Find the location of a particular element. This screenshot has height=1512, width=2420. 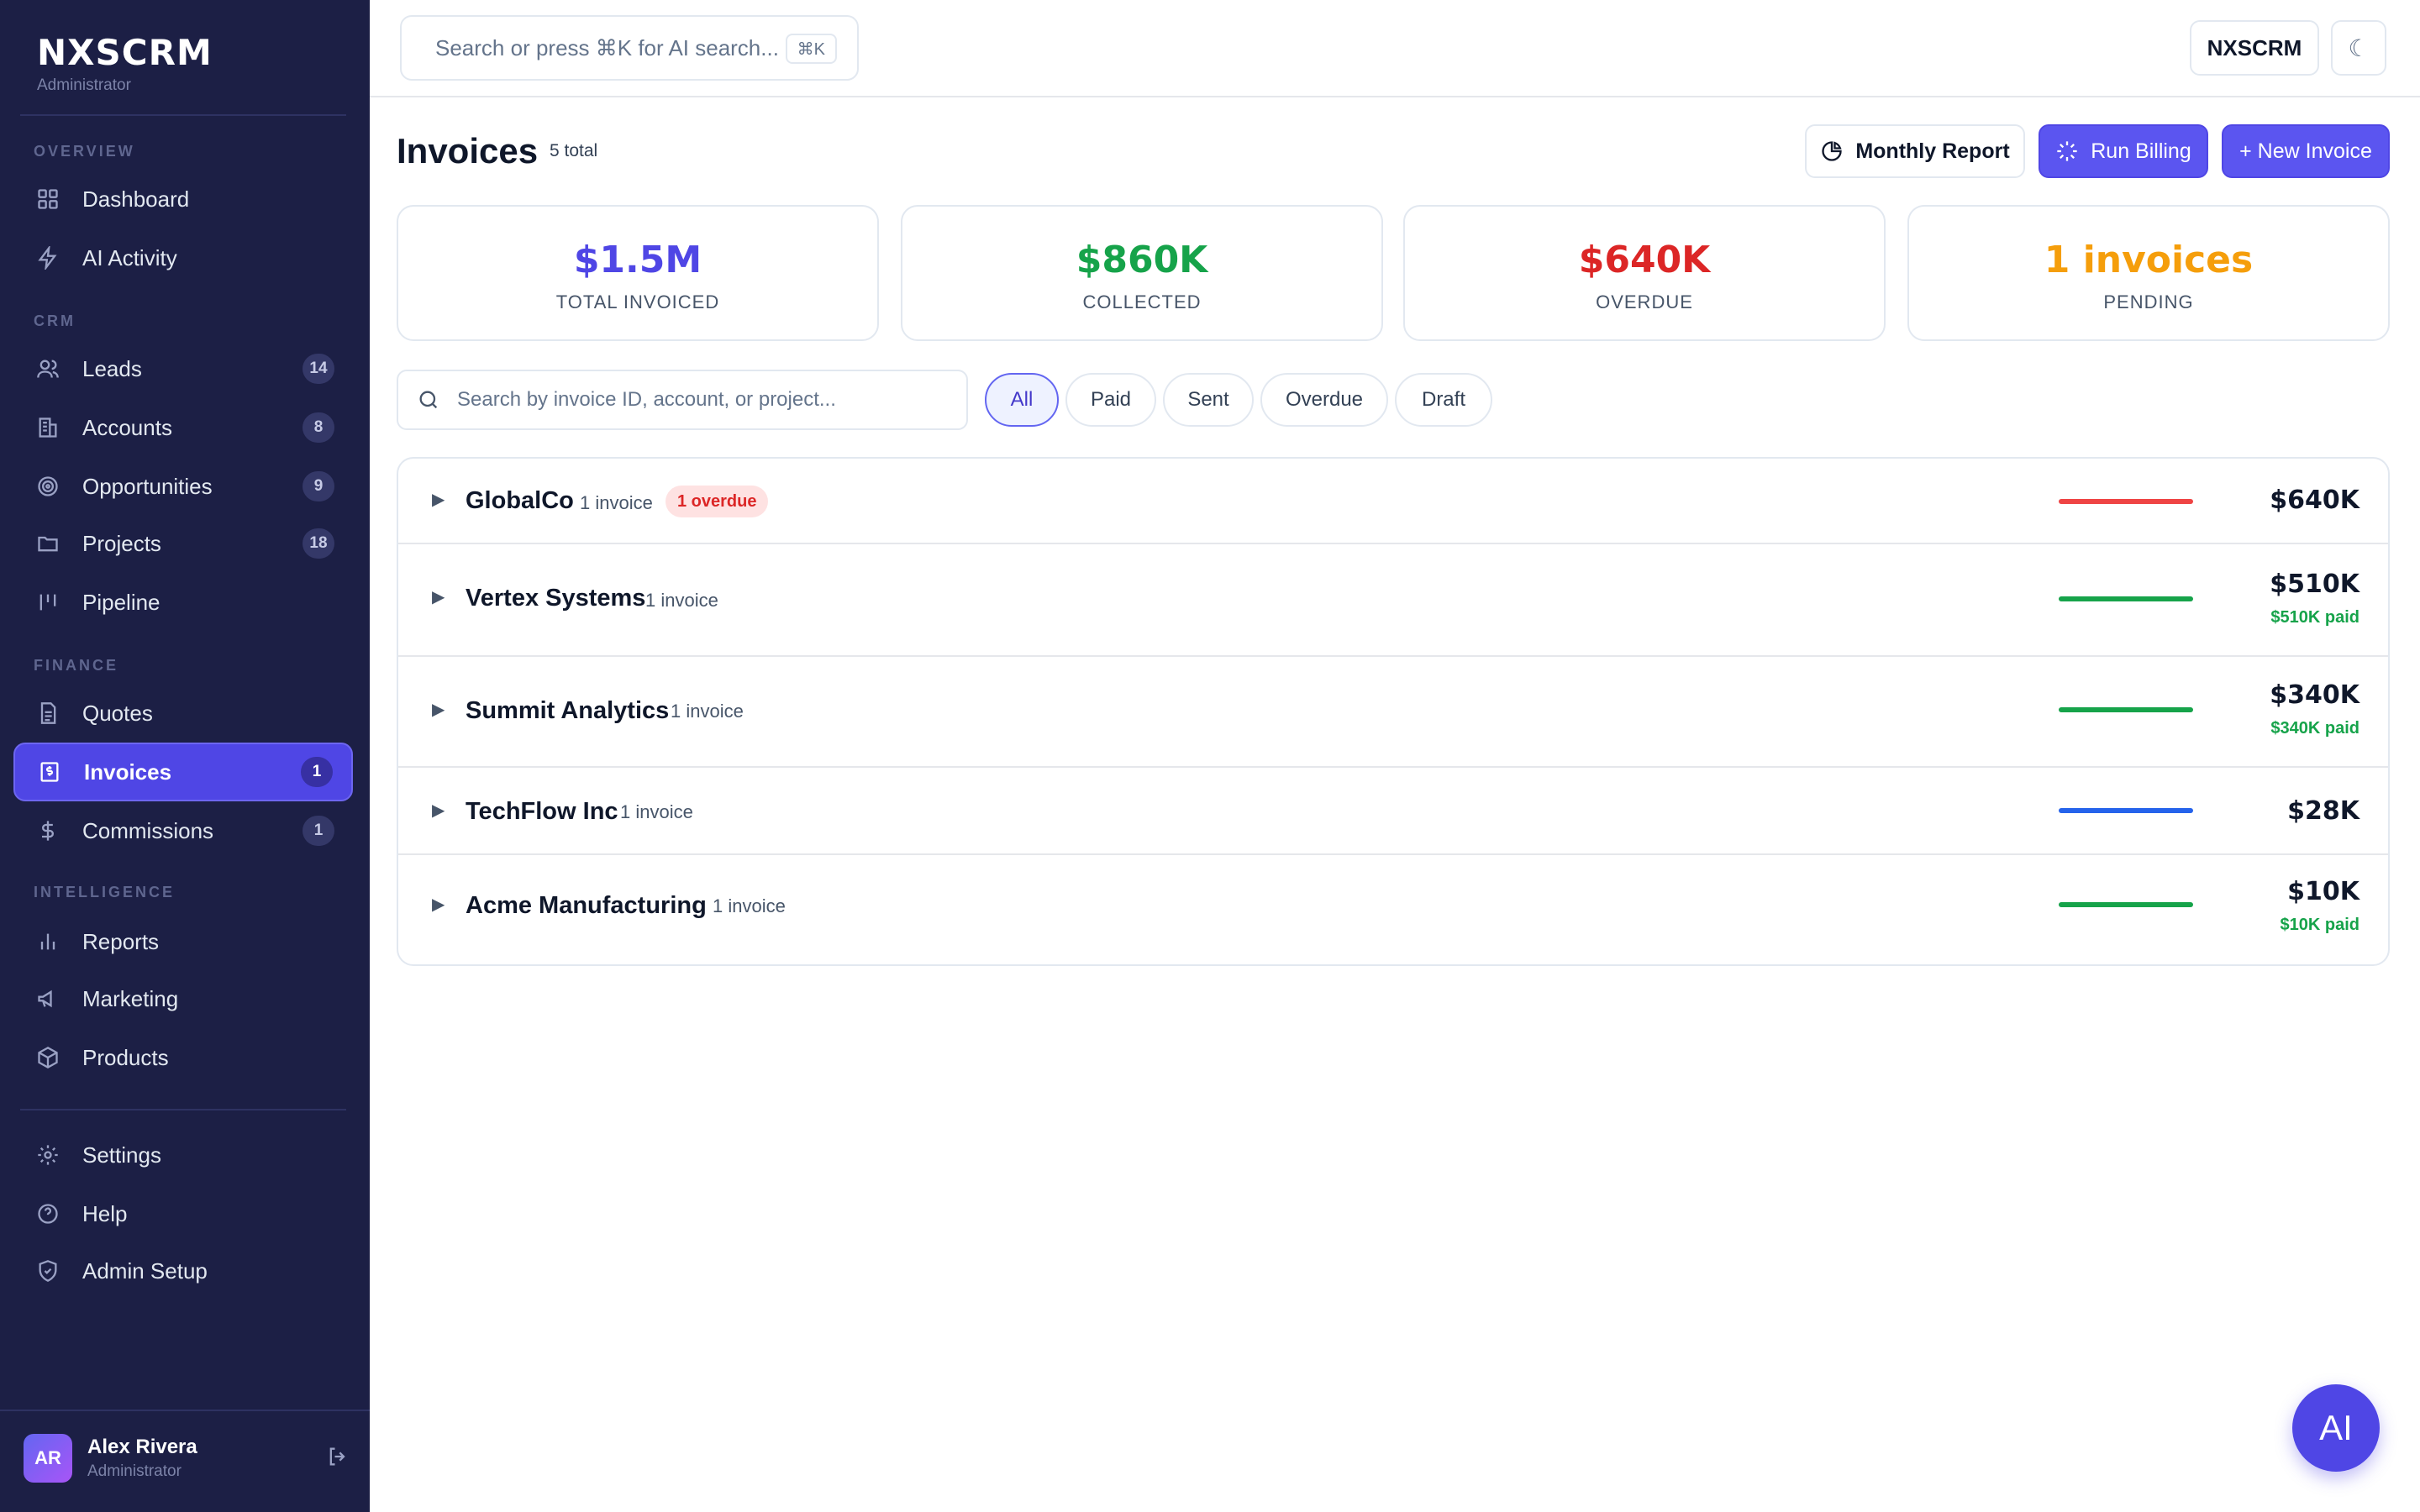

sidebar-item-label: Accounts is located at coordinates (127, 427).